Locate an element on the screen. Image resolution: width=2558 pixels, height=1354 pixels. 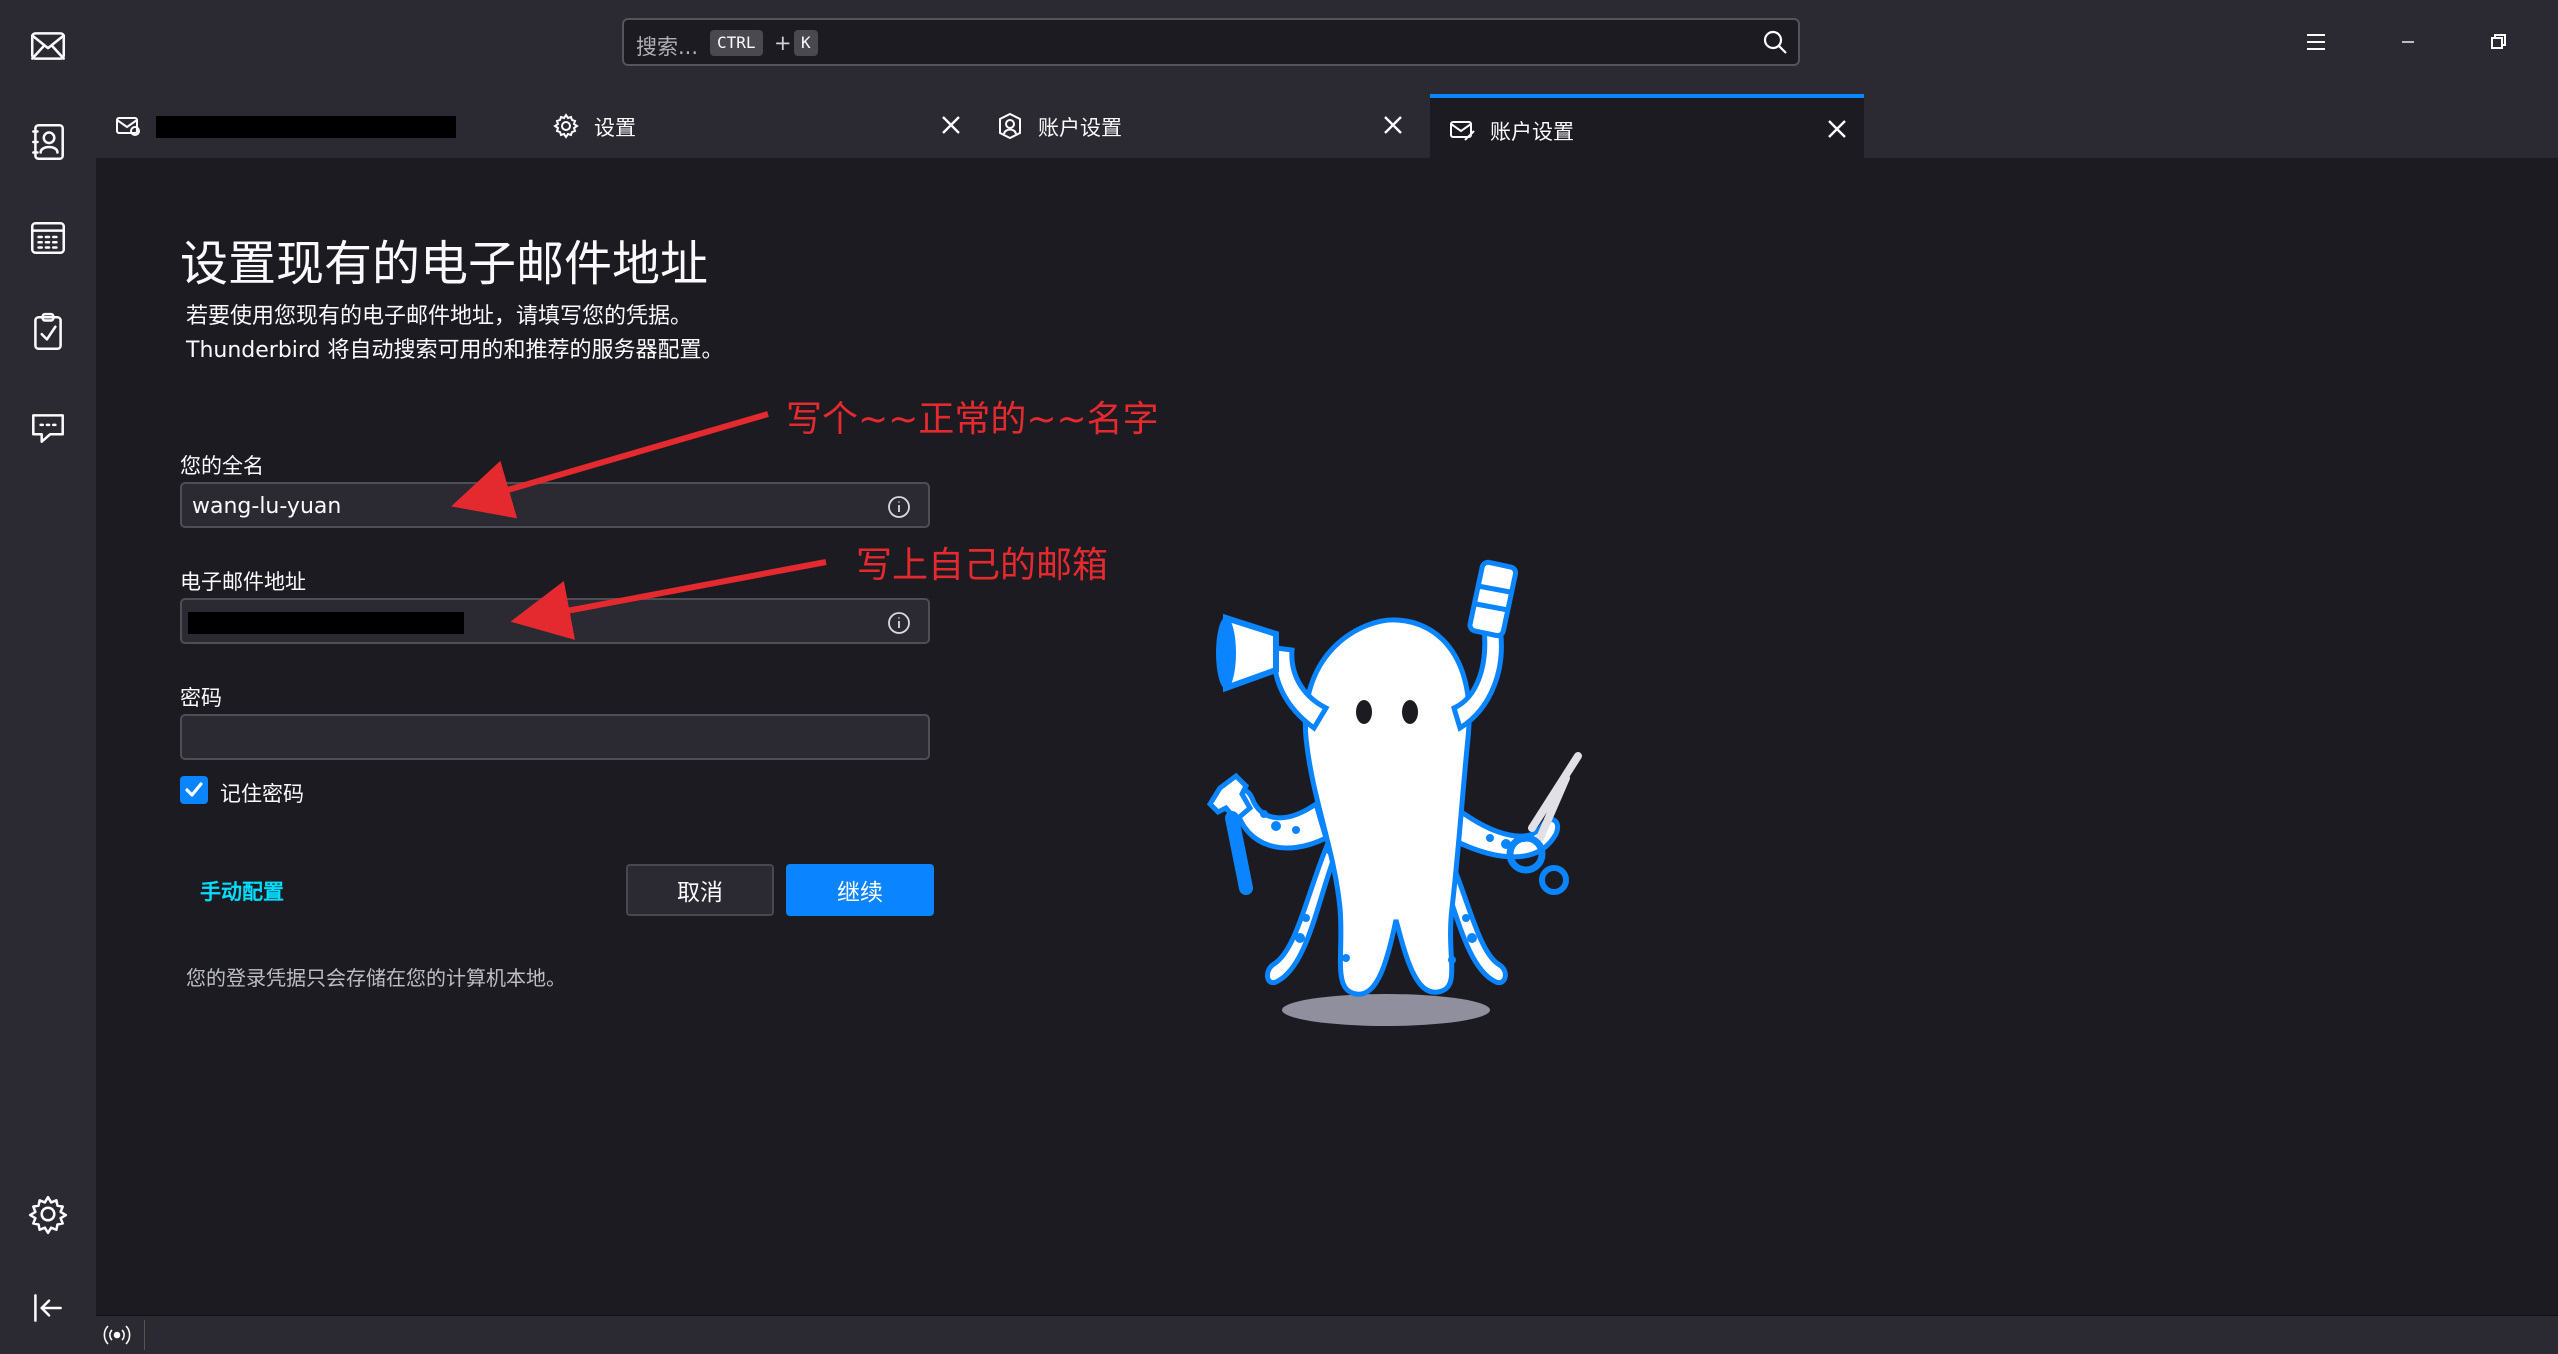
restore-button is located at coordinates (2498, 42).